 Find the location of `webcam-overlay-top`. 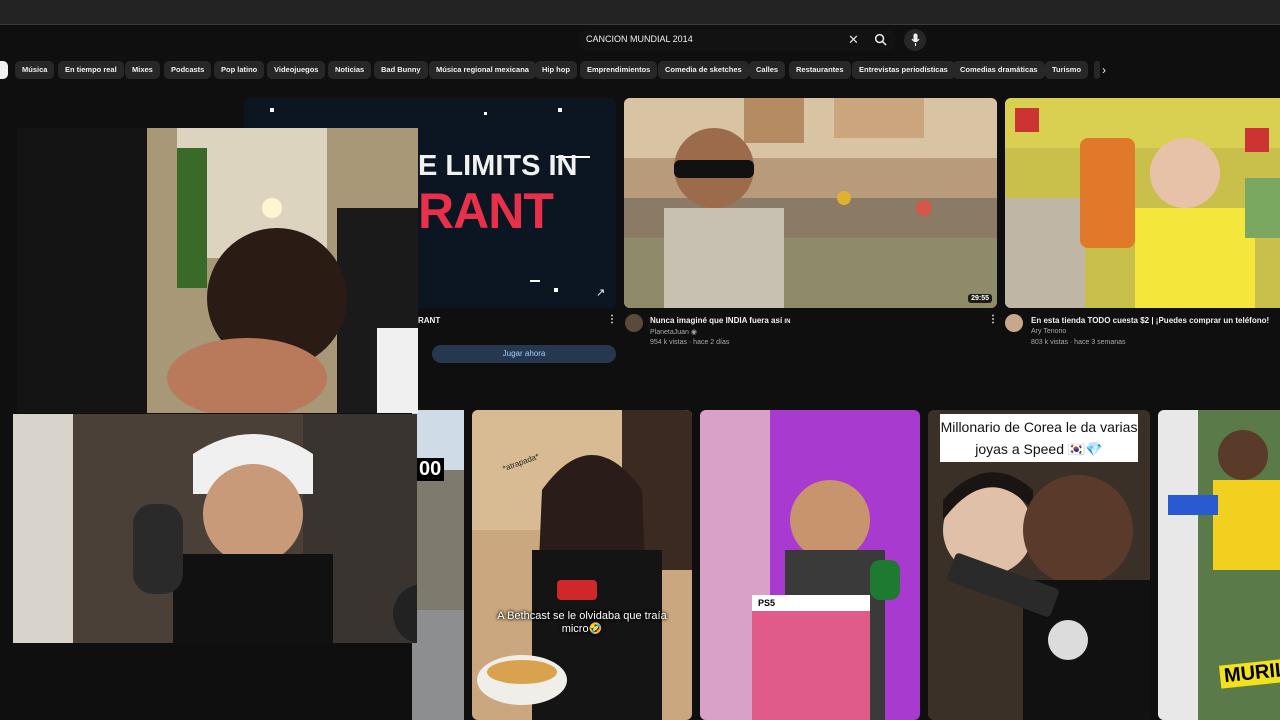

webcam-overlay-top is located at coordinates (217, 270).